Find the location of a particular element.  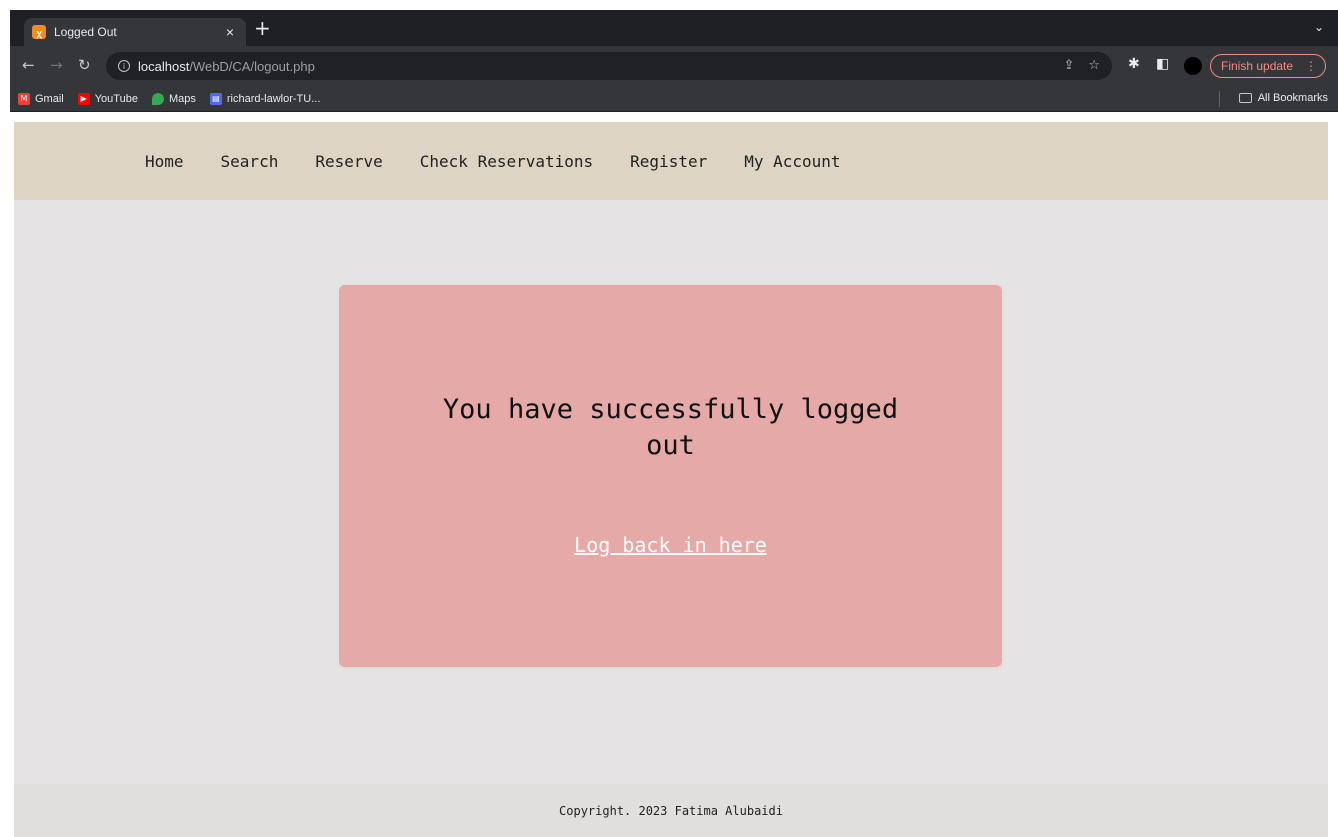

youtube-icon: ▶ is located at coordinates (83, 98).